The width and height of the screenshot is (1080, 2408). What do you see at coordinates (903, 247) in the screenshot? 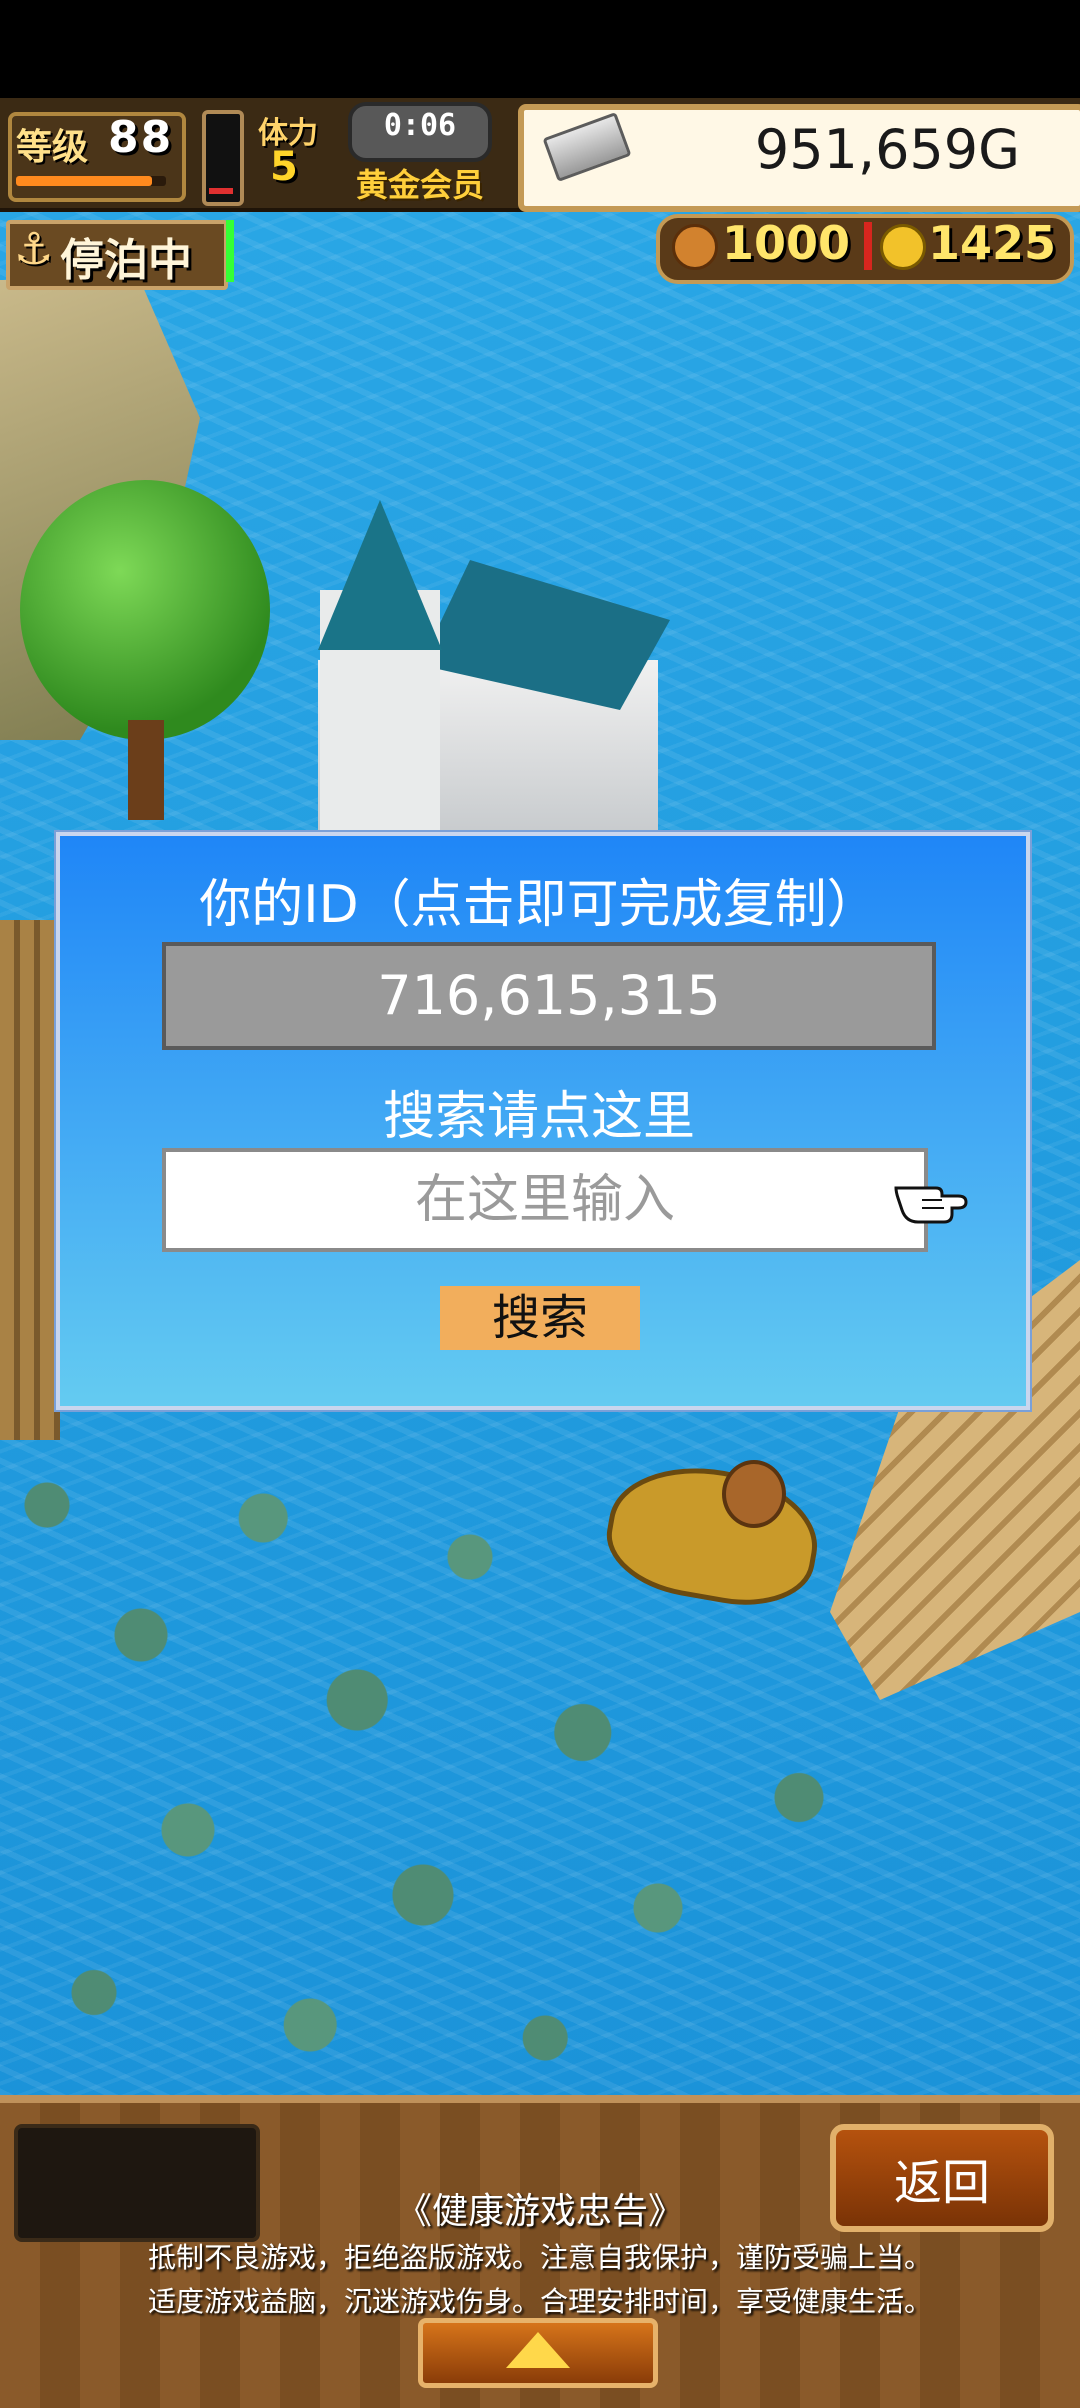
I see `coin-gold-icon` at bounding box center [903, 247].